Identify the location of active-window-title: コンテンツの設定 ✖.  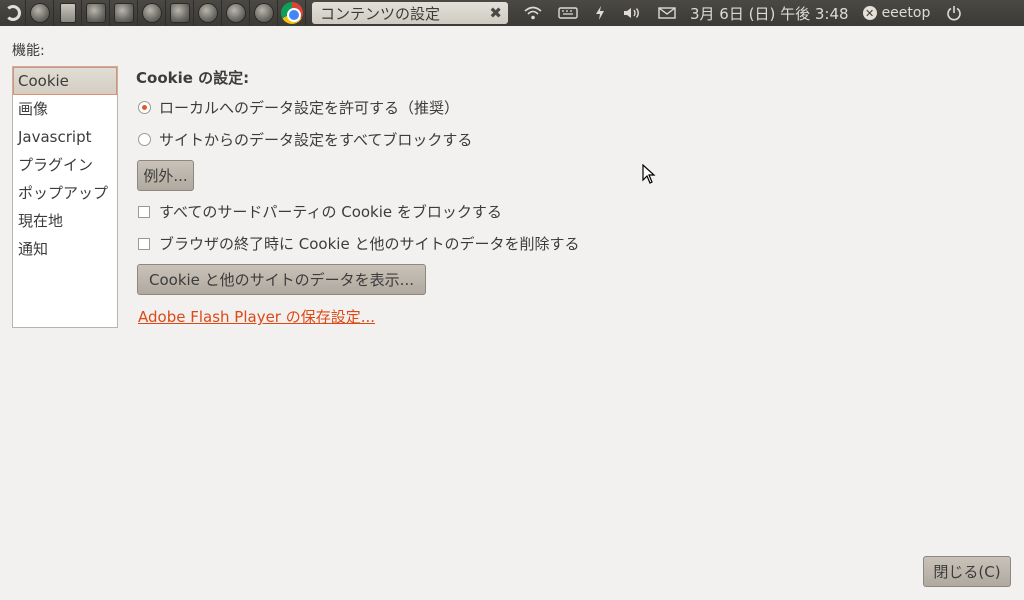
(410, 13).